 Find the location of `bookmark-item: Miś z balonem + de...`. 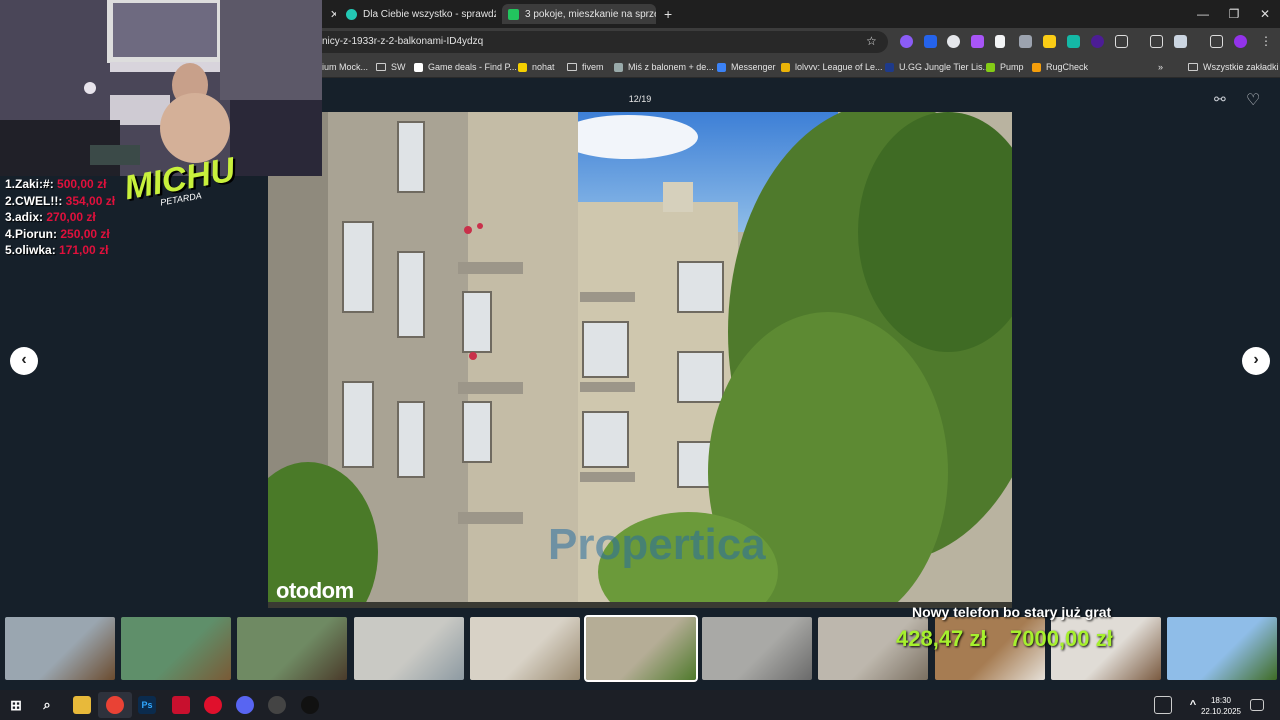

bookmark-item: Miś z balonem + de... is located at coordinates (664, 67).